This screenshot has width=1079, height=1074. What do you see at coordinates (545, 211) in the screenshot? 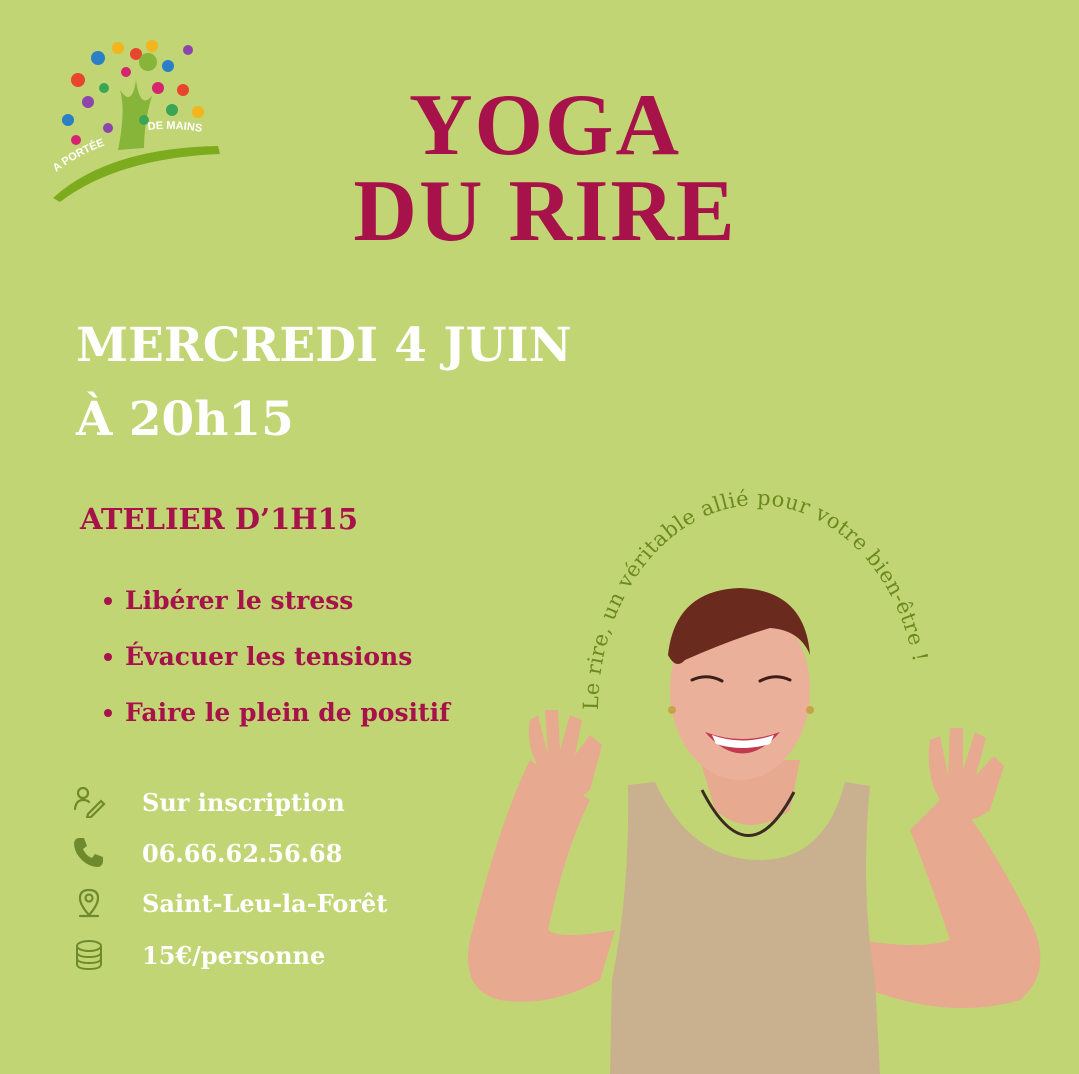
I see `title-line-2: DU RIRE` at bounding box center [545, 211].